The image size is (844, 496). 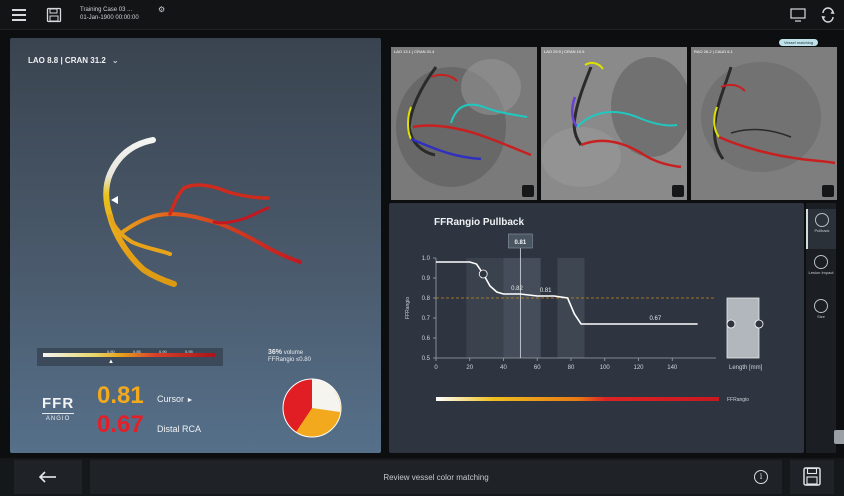 What do you see at coordinates (109, 18) in the screenshot?
I see `case-date: 01-Jan-1900 00:00:00` at bounding box center [109, 18].